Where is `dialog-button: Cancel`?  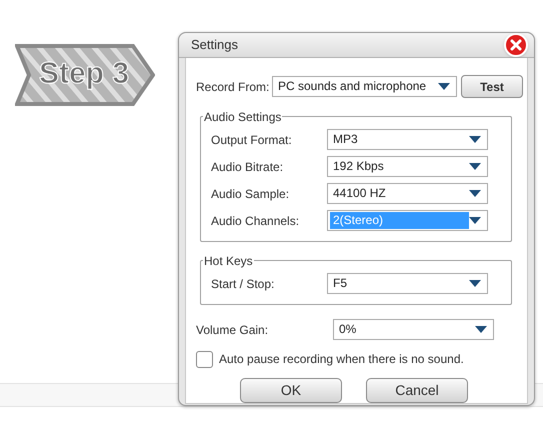
dialog-button: Cancel is located at coordinates (417, 390).